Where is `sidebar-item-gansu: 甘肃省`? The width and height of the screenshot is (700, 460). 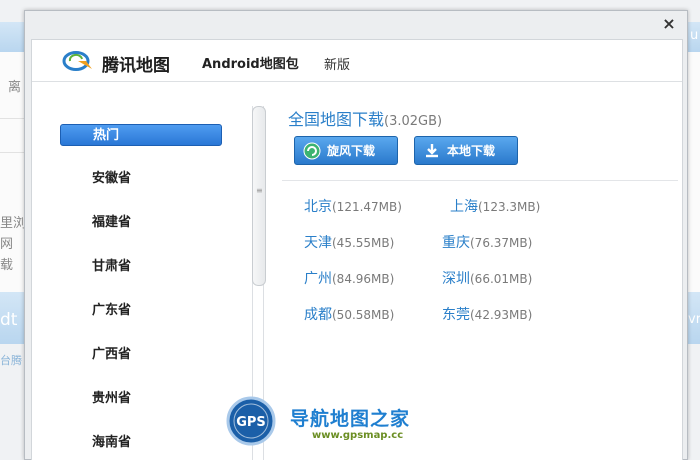 sidebar-item-gansu: 甘肃省 is located at coordinates (141, 267).